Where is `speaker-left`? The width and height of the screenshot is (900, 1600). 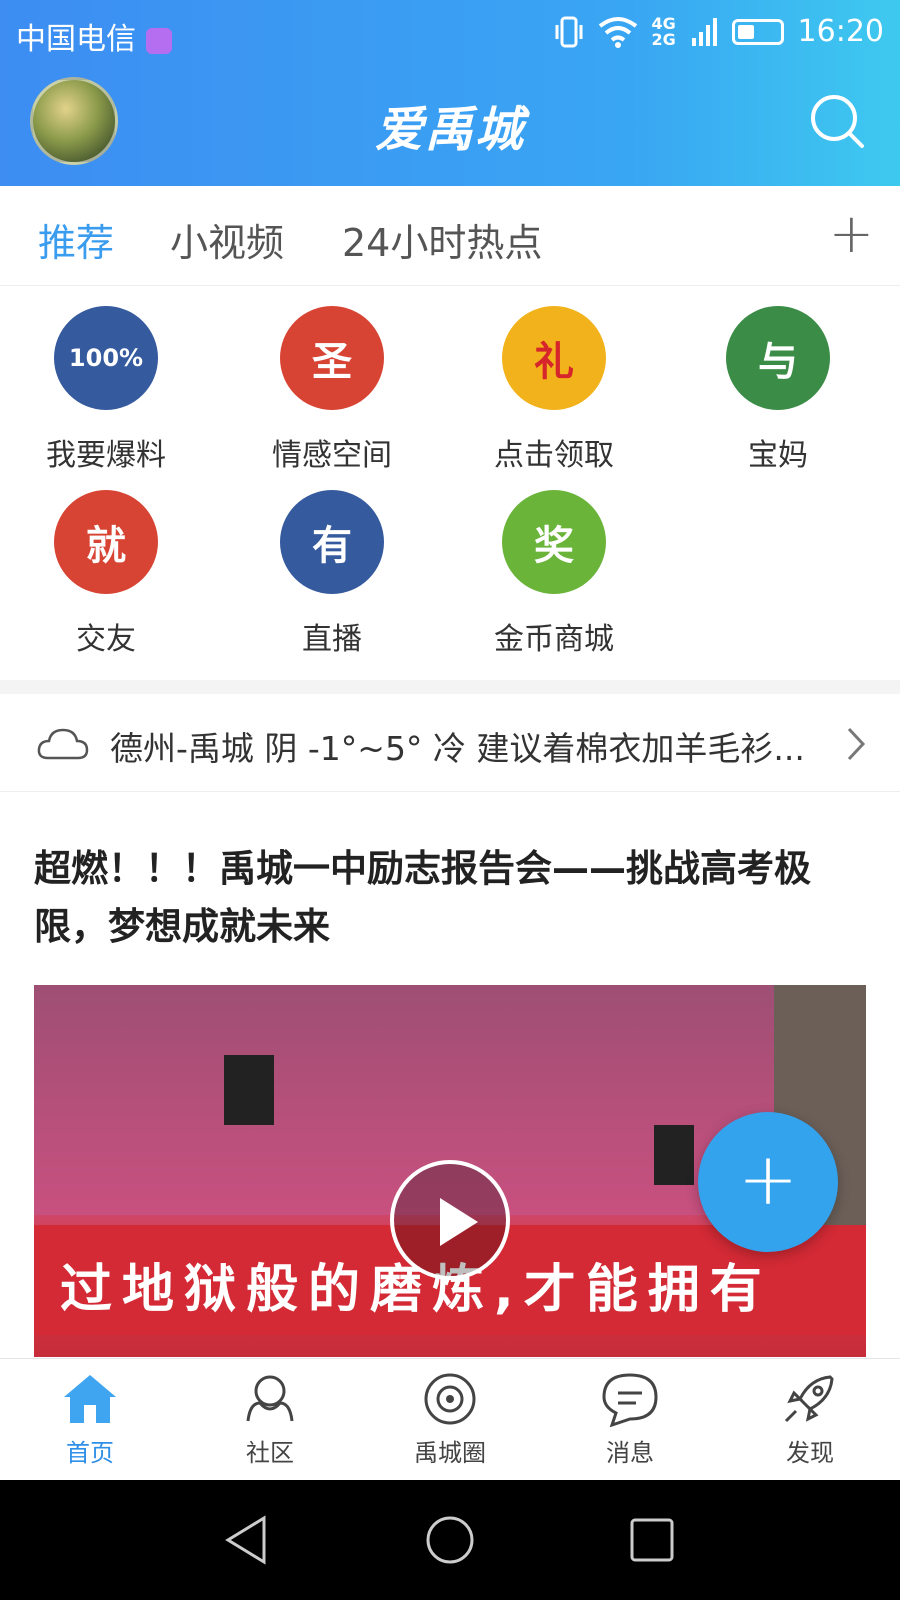
speaker-left is located at coordinates (249, 1090).